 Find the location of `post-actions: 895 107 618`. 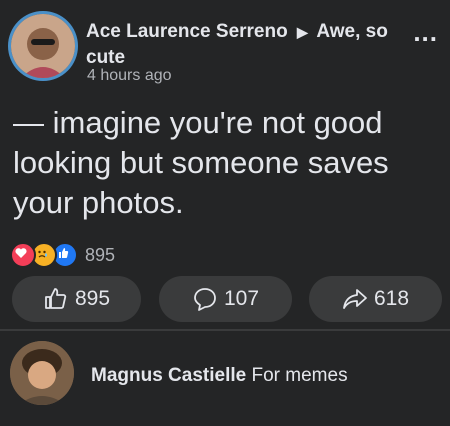

post-actions: 895 107 618 is located at coordinates (227, 299).